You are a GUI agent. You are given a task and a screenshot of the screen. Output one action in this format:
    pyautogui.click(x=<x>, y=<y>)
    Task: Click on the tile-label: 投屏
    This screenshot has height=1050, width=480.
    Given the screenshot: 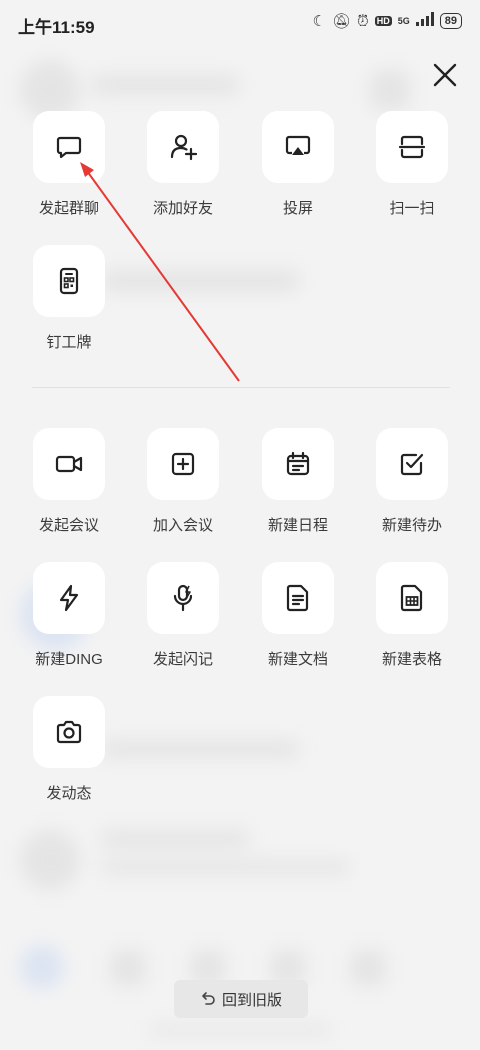 What is the action you would take?
    pyautogui.click(x=297, y=208)
    